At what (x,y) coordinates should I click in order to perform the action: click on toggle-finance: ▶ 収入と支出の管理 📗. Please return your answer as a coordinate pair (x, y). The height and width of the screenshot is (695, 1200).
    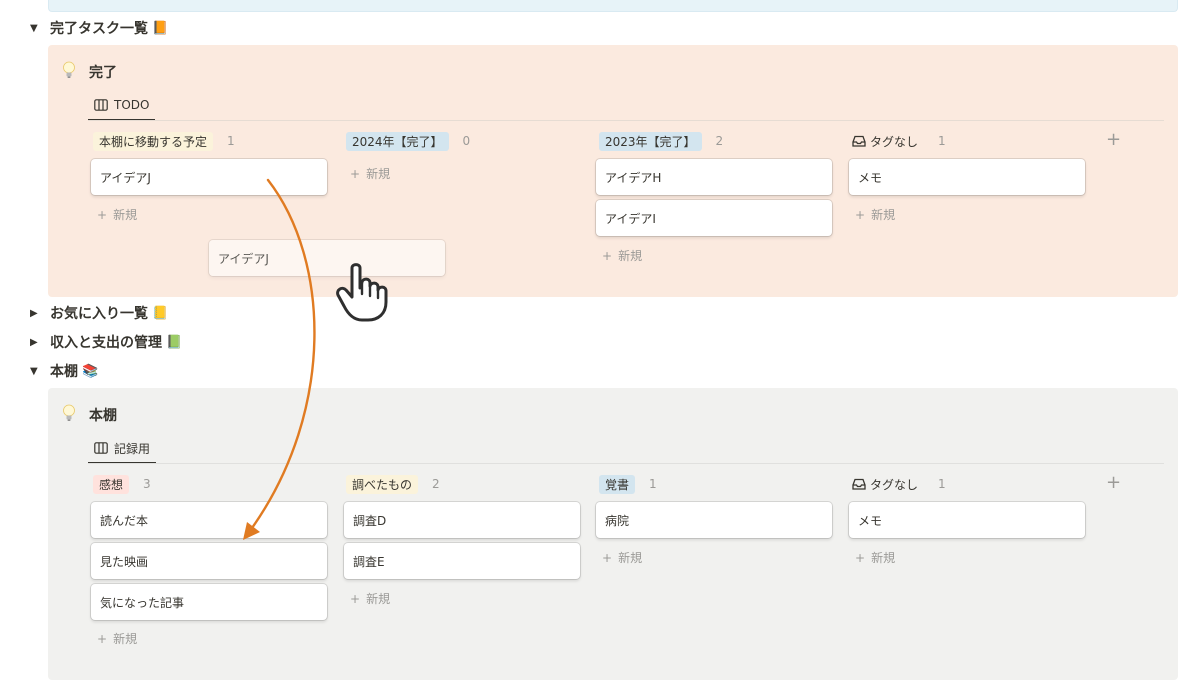
    Looking at the image, I should click on (106, 342).